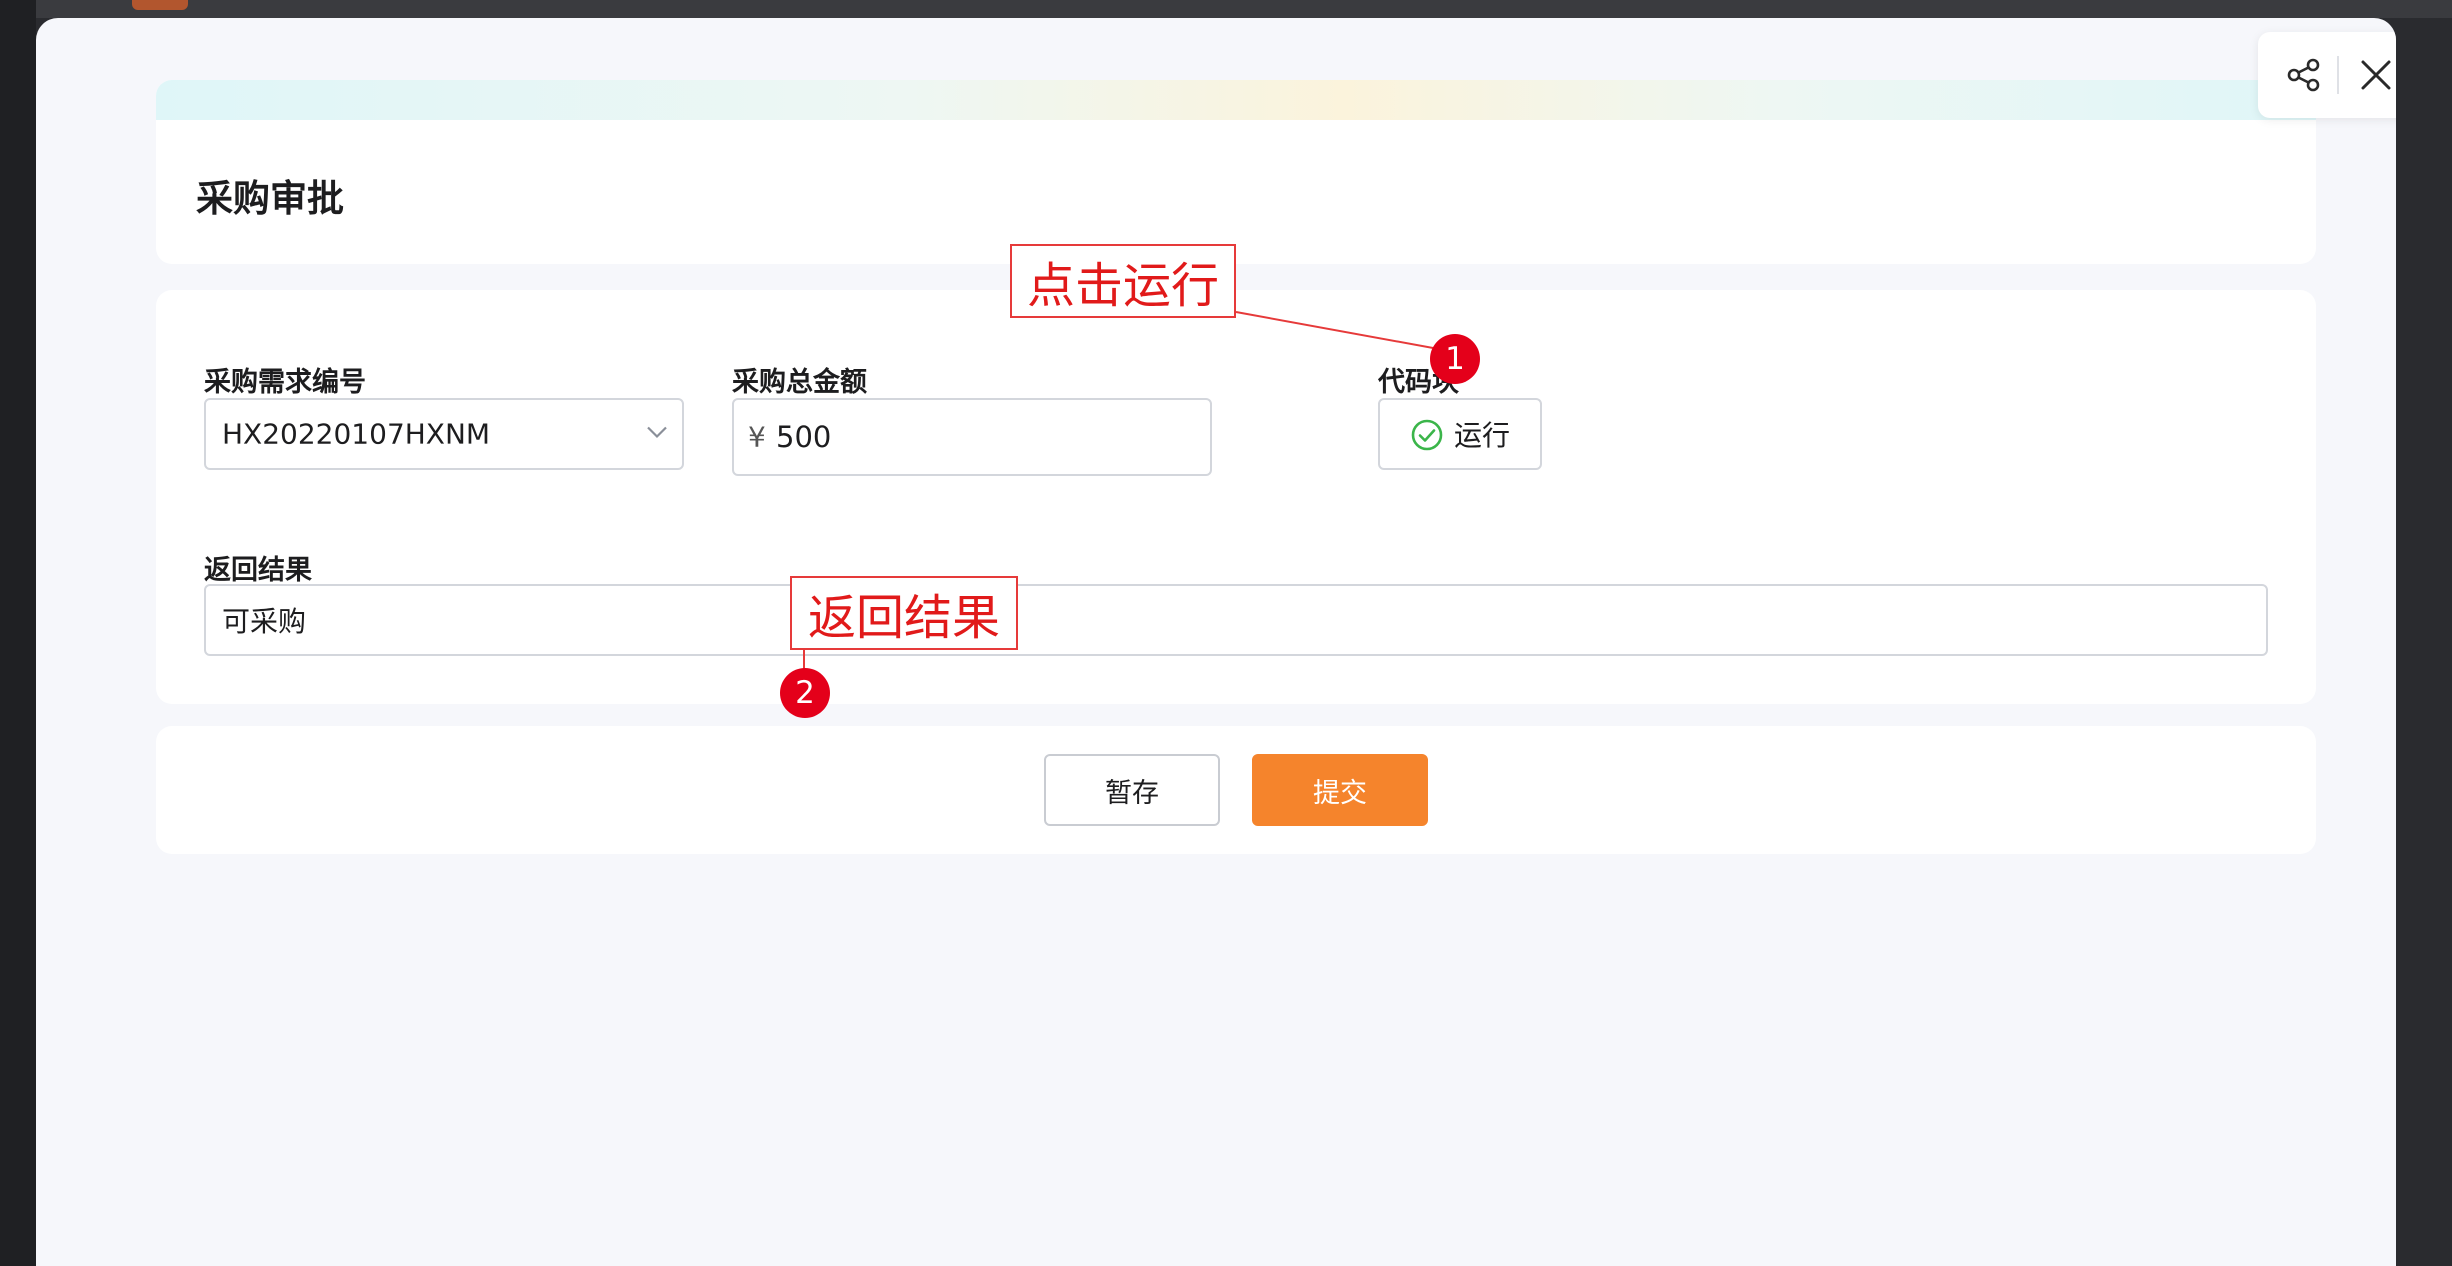  Describe the element at coordinates (804, 437) in the screenshot. I see `total-amount-value: 500` at that location.